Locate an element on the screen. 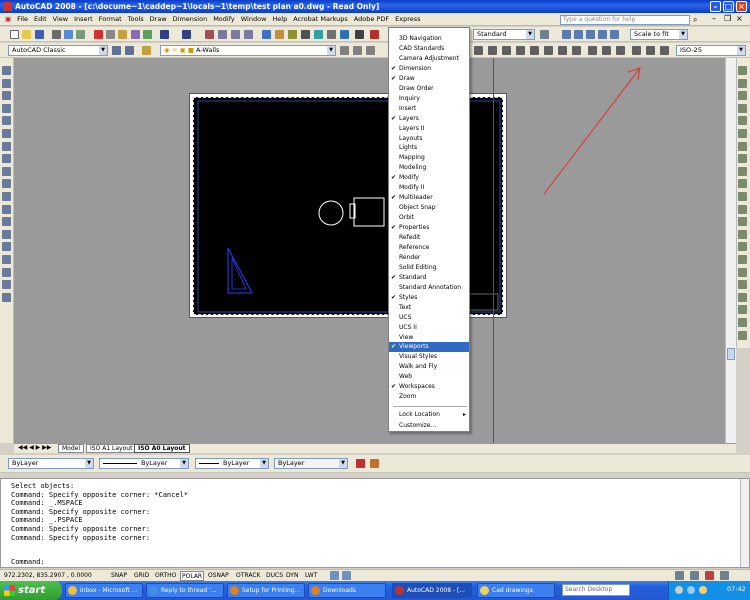 The image size is (750, 600). dim-aligned-icon is located at coordinates (492, 50).